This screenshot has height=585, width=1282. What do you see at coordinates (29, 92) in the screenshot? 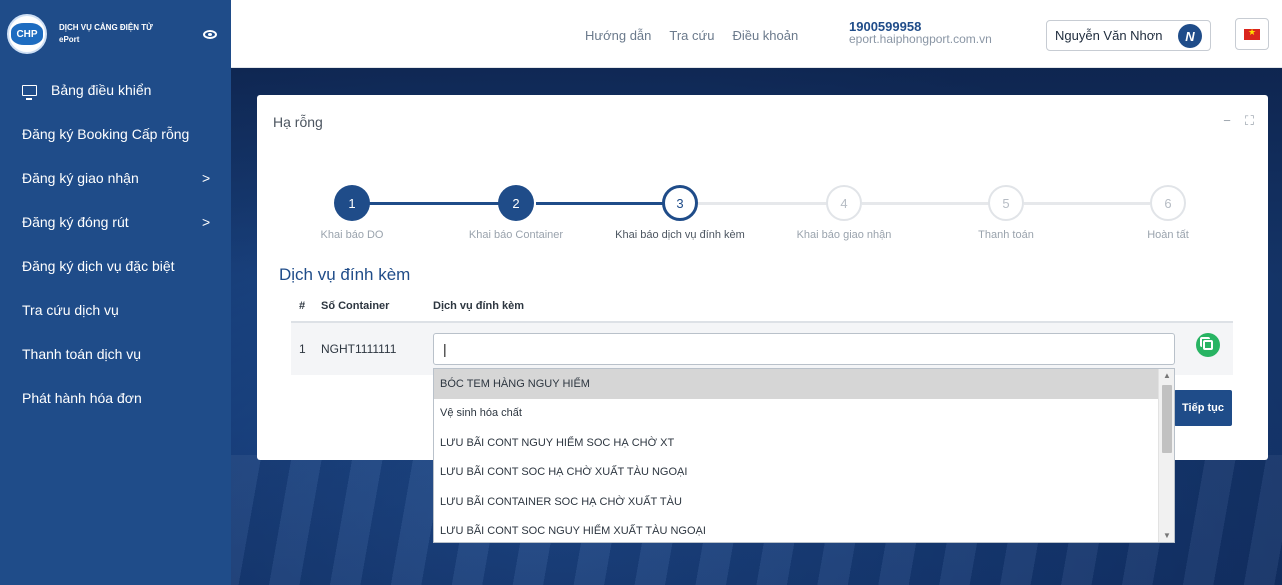
I see `monitor-icon` at bounding box center [29, 92].